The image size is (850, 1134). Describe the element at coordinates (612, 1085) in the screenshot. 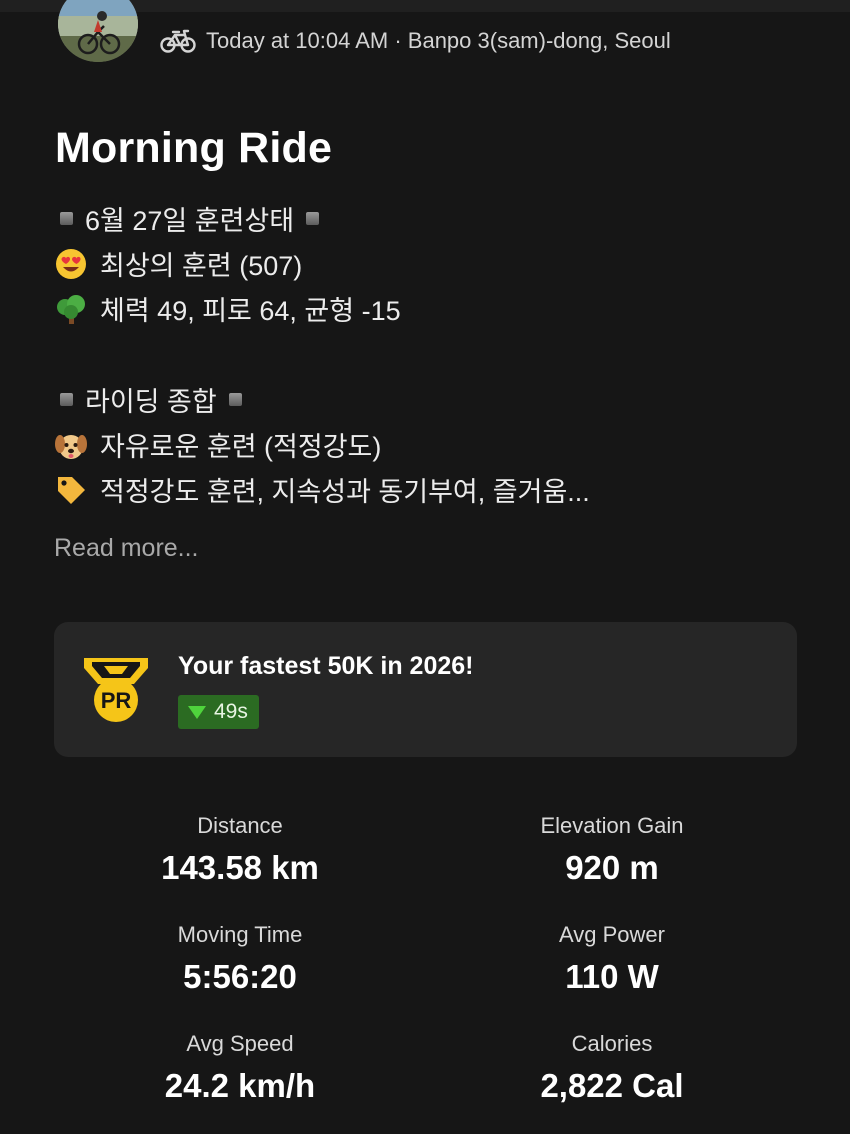

I see `stat-value: 2,822 Cal` at that location.